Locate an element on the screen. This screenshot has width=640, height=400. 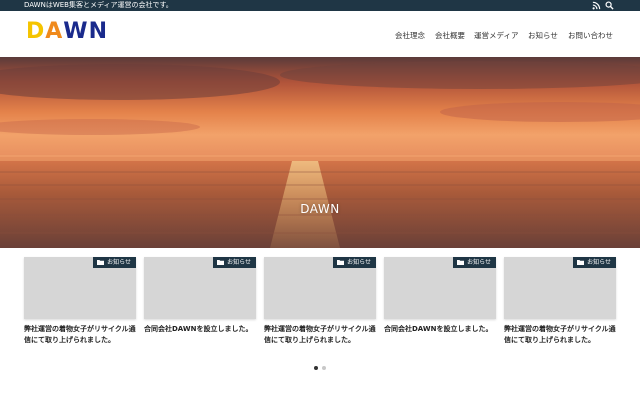
logo-letter: N is located at coordinates (98, 31).